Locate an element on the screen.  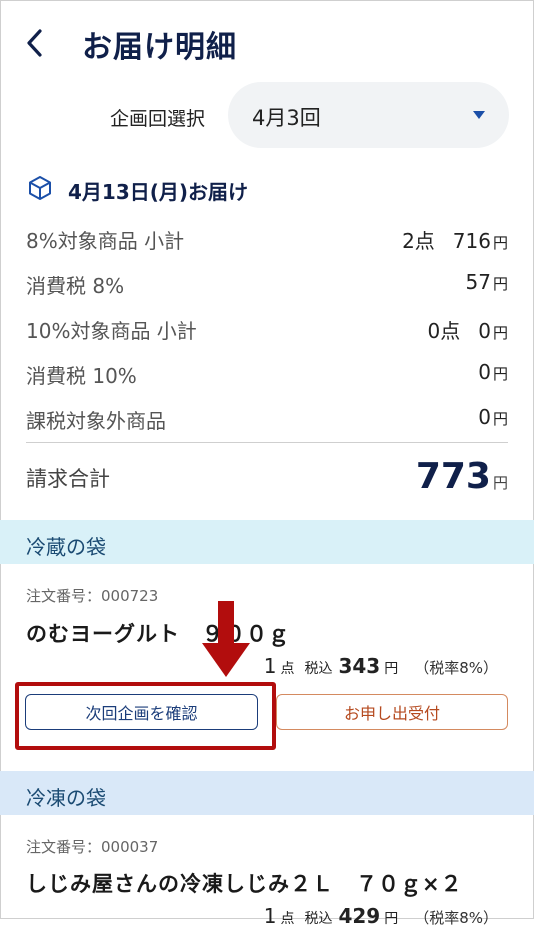
order-number: 注文番号：000037 is located at coordinates (92, 847).